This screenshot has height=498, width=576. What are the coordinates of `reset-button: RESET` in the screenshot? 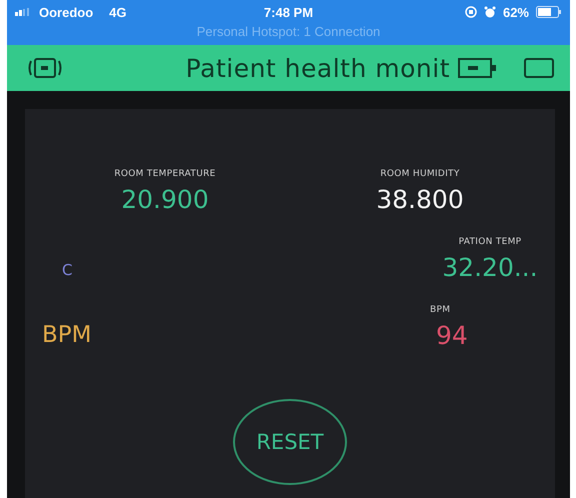 It's located at (290, 442).